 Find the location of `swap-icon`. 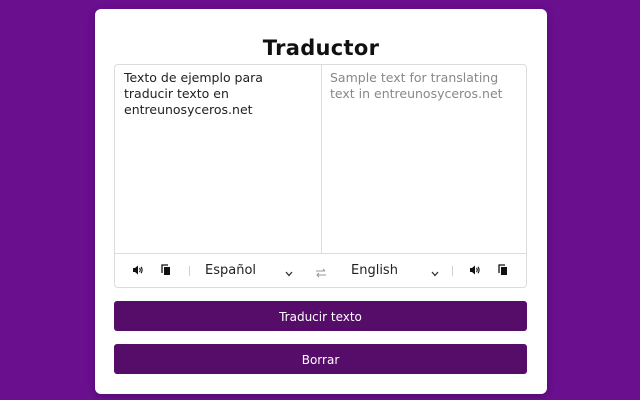

swap-icon is located at coordinates (321, 271).